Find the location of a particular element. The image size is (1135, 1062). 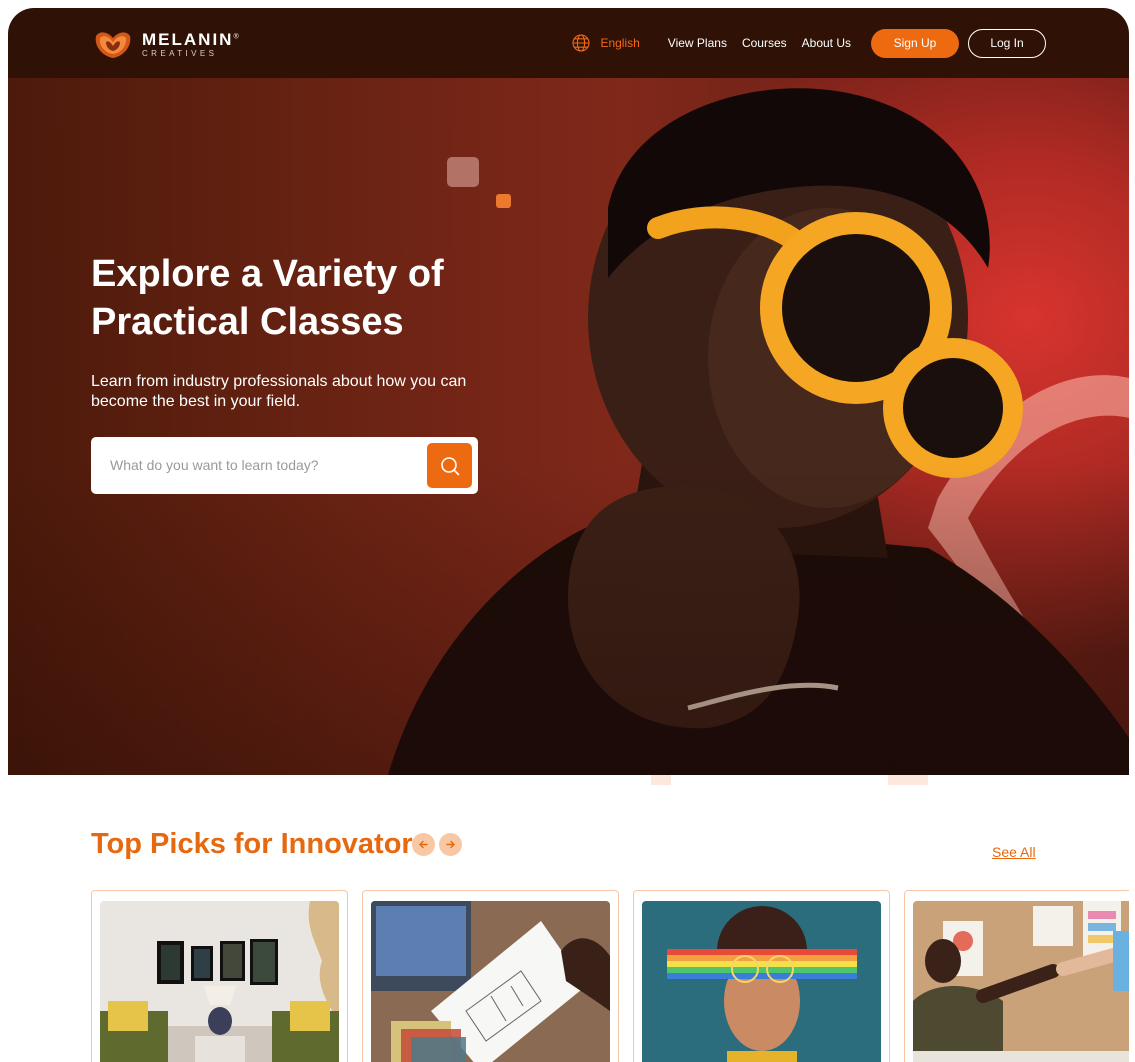

decorative-square is located at coordinates (463, 172).